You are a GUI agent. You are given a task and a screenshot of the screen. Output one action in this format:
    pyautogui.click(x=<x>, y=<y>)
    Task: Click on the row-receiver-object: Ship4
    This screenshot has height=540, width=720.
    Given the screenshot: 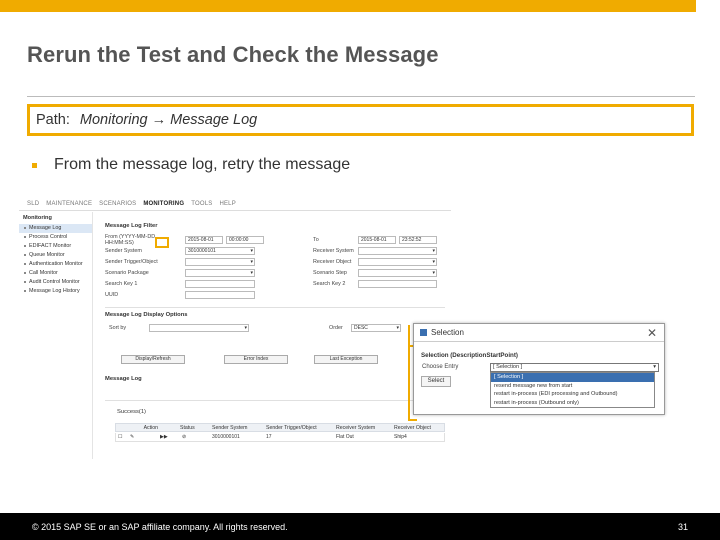 What is the action you would take?
    pyautogui.click(x=400, y=437)
    